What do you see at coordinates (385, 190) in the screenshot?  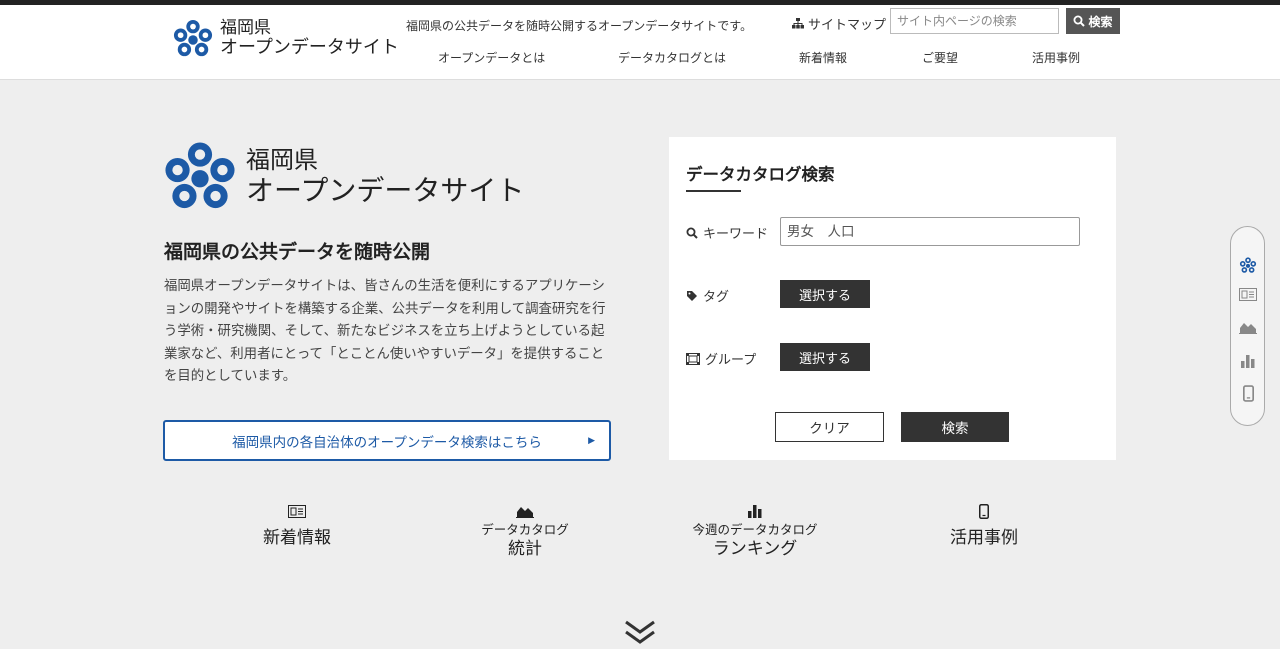 I see `hero-logo-site: オープンデータサイト` at bounding box center [385, 190].